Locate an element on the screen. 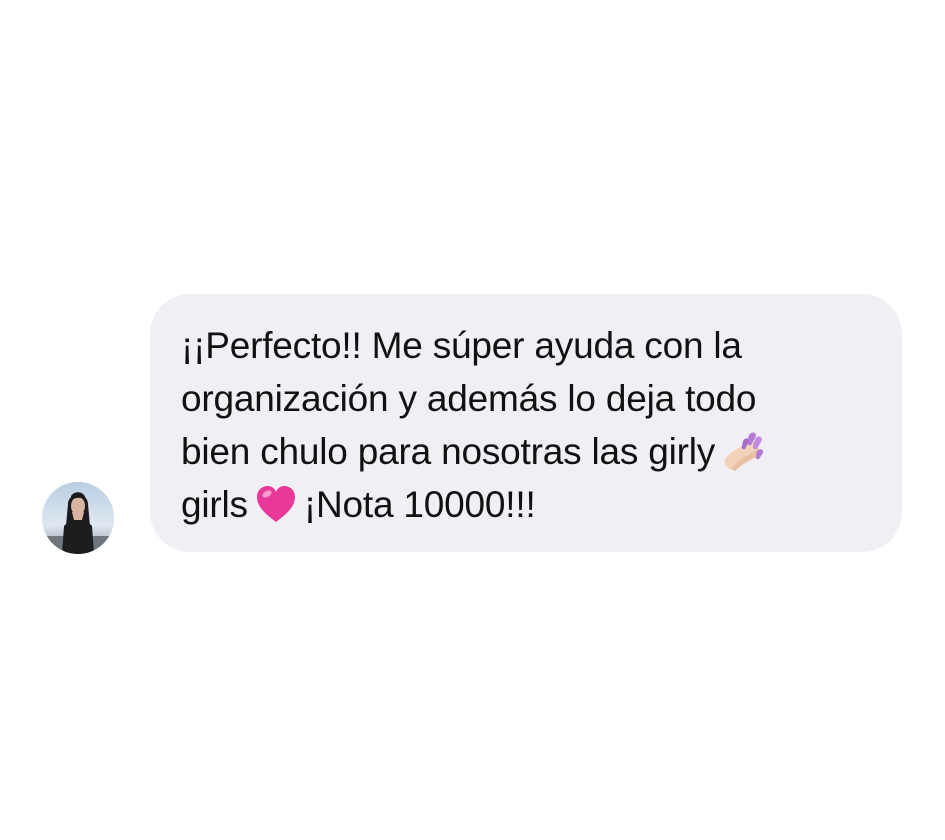 The image size is (945, 840). sender-avatar is located at coordinates (78, 518).